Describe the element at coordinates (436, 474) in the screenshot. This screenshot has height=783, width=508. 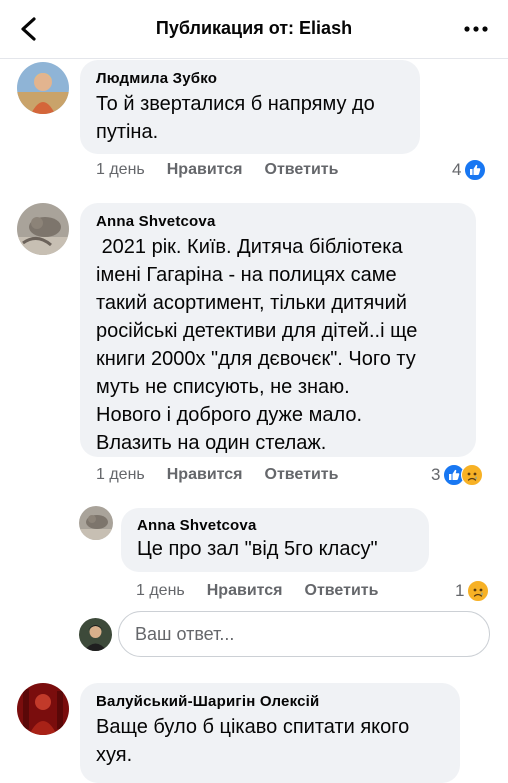
I see `reaction-count: 3` at that location.